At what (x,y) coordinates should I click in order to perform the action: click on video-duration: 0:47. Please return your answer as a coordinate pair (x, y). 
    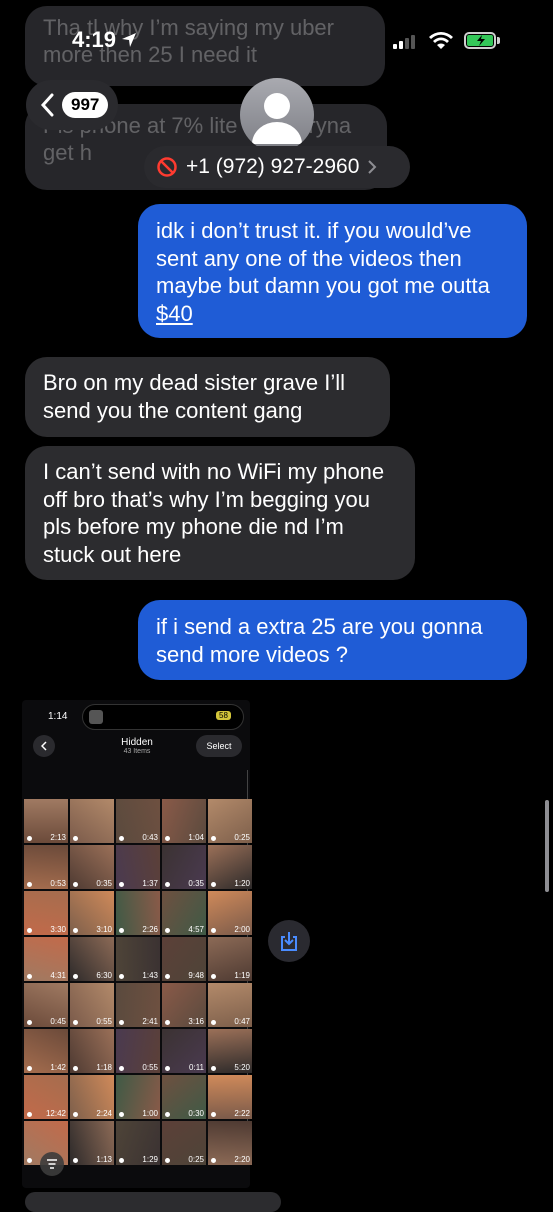
    Looking at the image, I should click on (242, 1021).